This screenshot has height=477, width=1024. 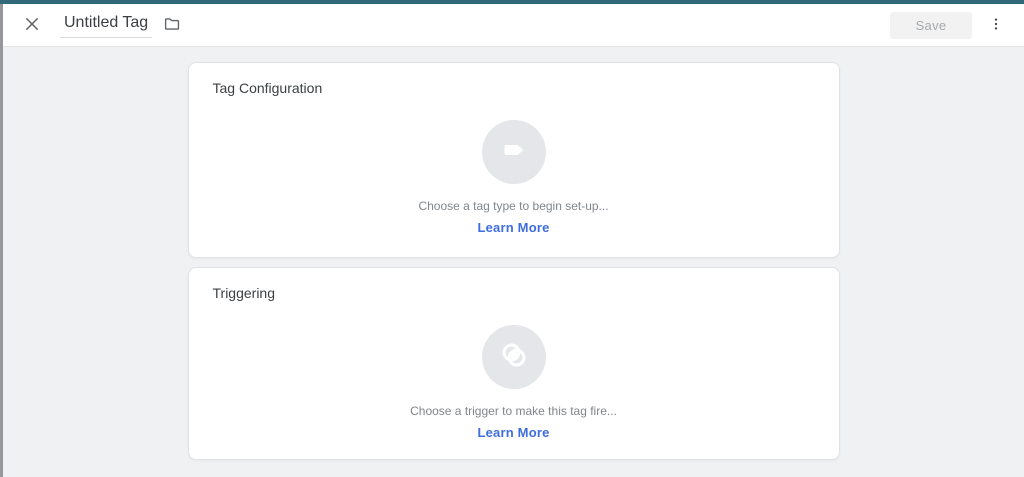 What do you see at coordinates (244, 293) in the screenshot?
I see `card-title: Triggering` at bounding box center [244, 293].